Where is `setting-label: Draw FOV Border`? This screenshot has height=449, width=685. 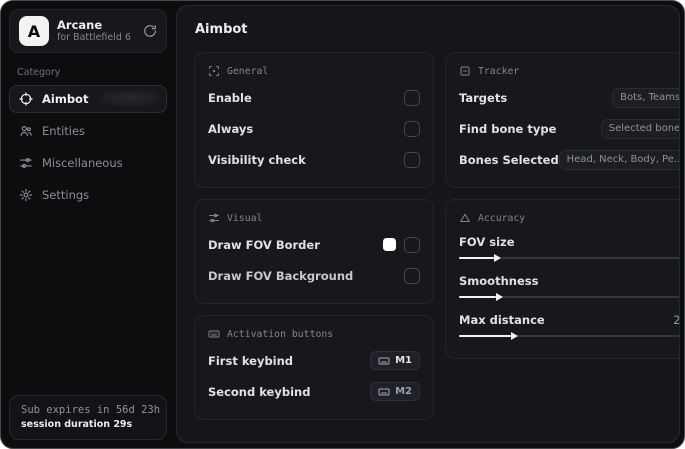
setting-label: Draw FOV Border is located at coordinates (264, 244).